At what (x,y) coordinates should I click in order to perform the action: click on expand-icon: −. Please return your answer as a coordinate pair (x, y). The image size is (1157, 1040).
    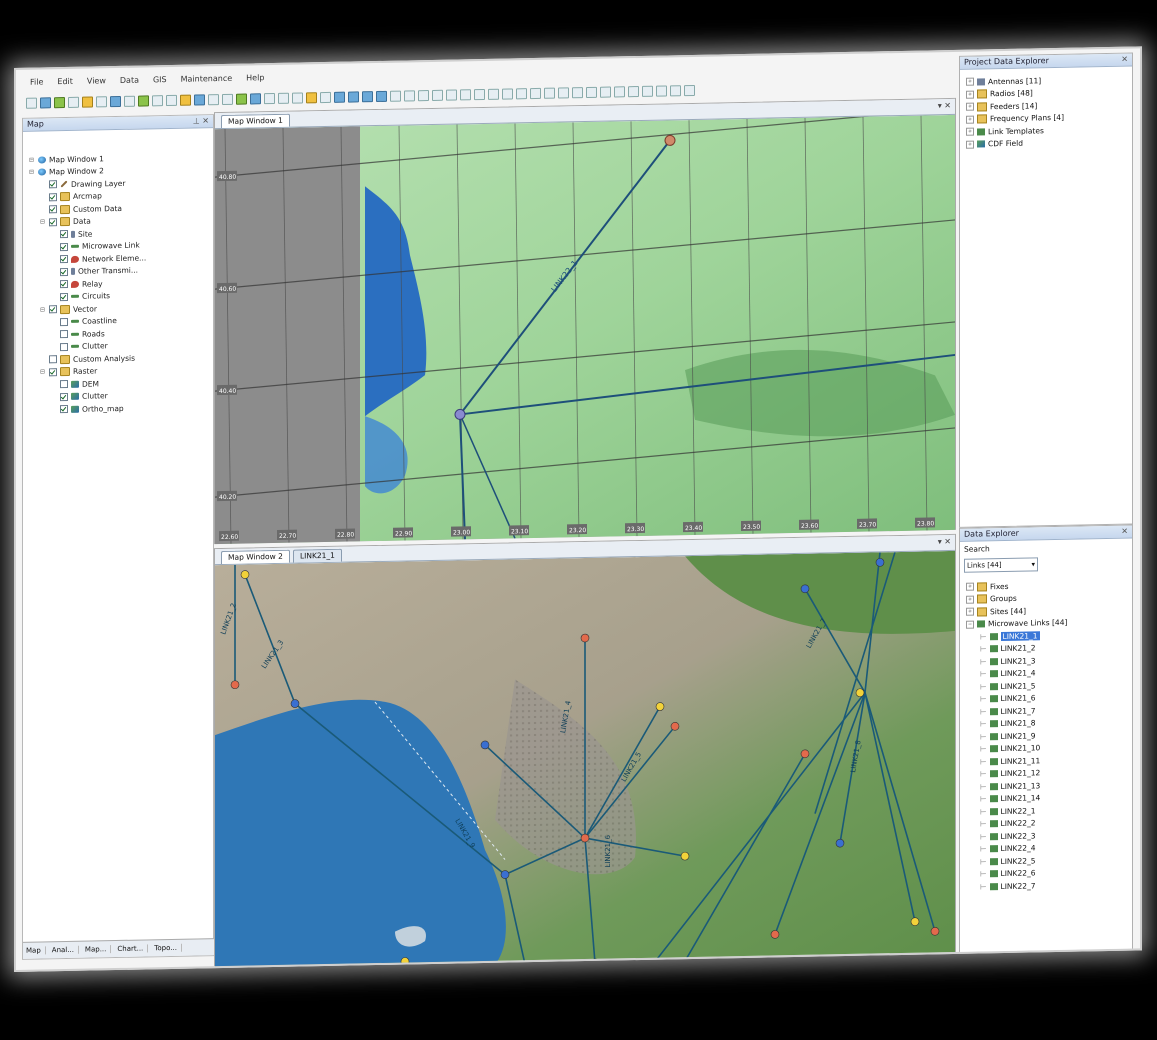
    Looking at the image, I should click on (970, 624).